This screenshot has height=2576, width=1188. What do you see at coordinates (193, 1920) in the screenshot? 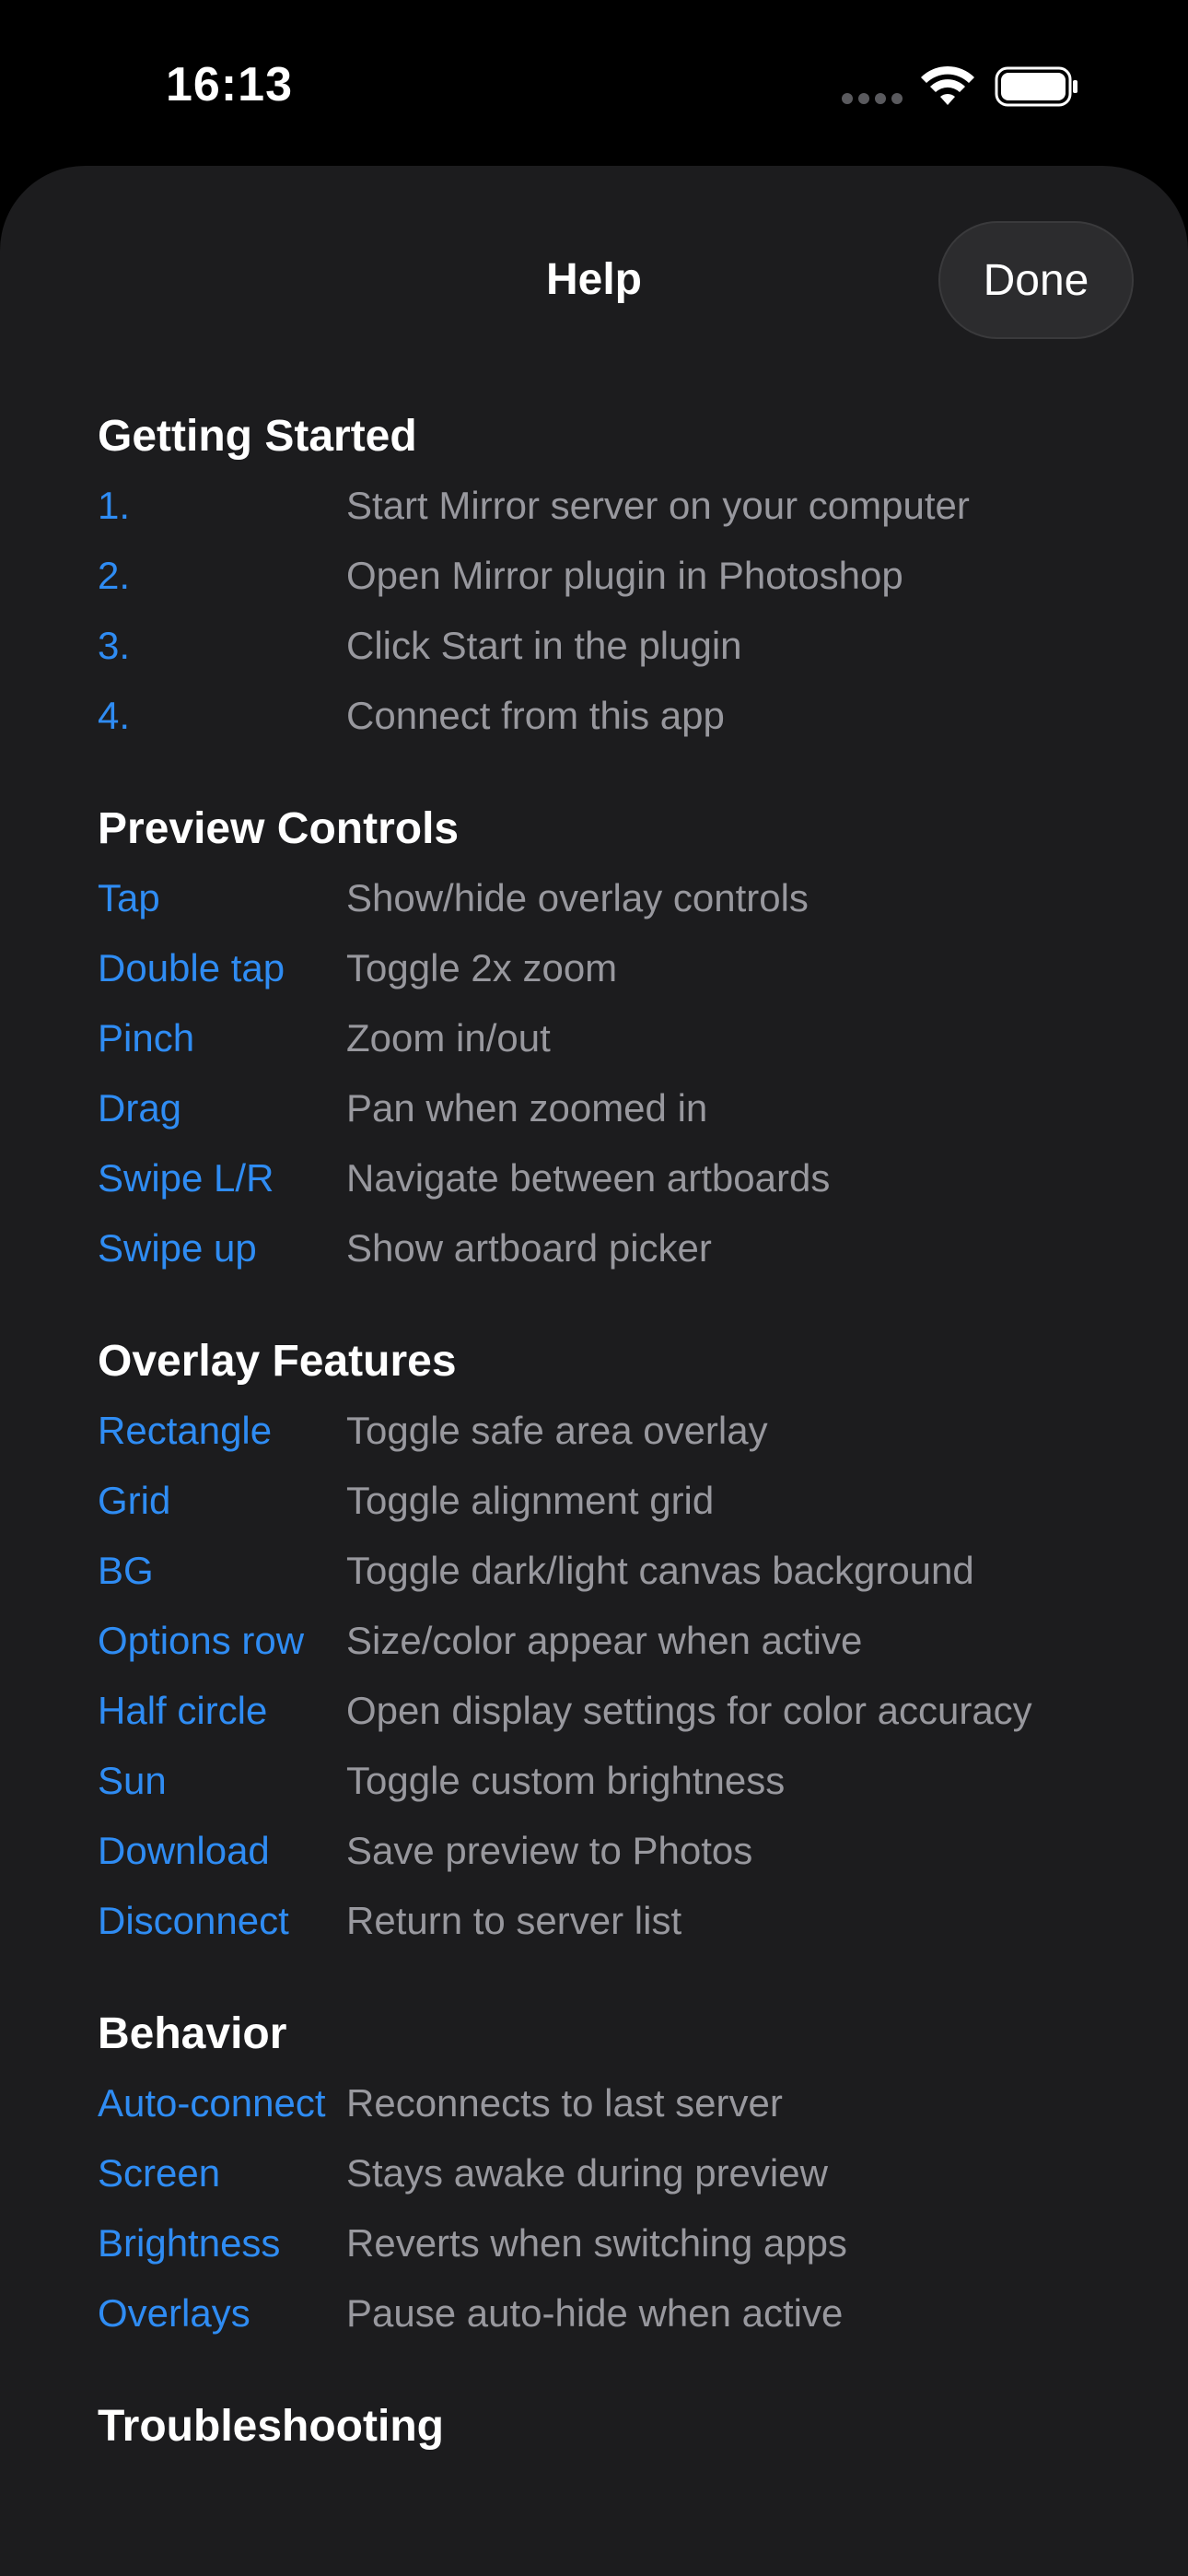
I see `help-row-key: Disconnect` at bounding box center [193, 1920].